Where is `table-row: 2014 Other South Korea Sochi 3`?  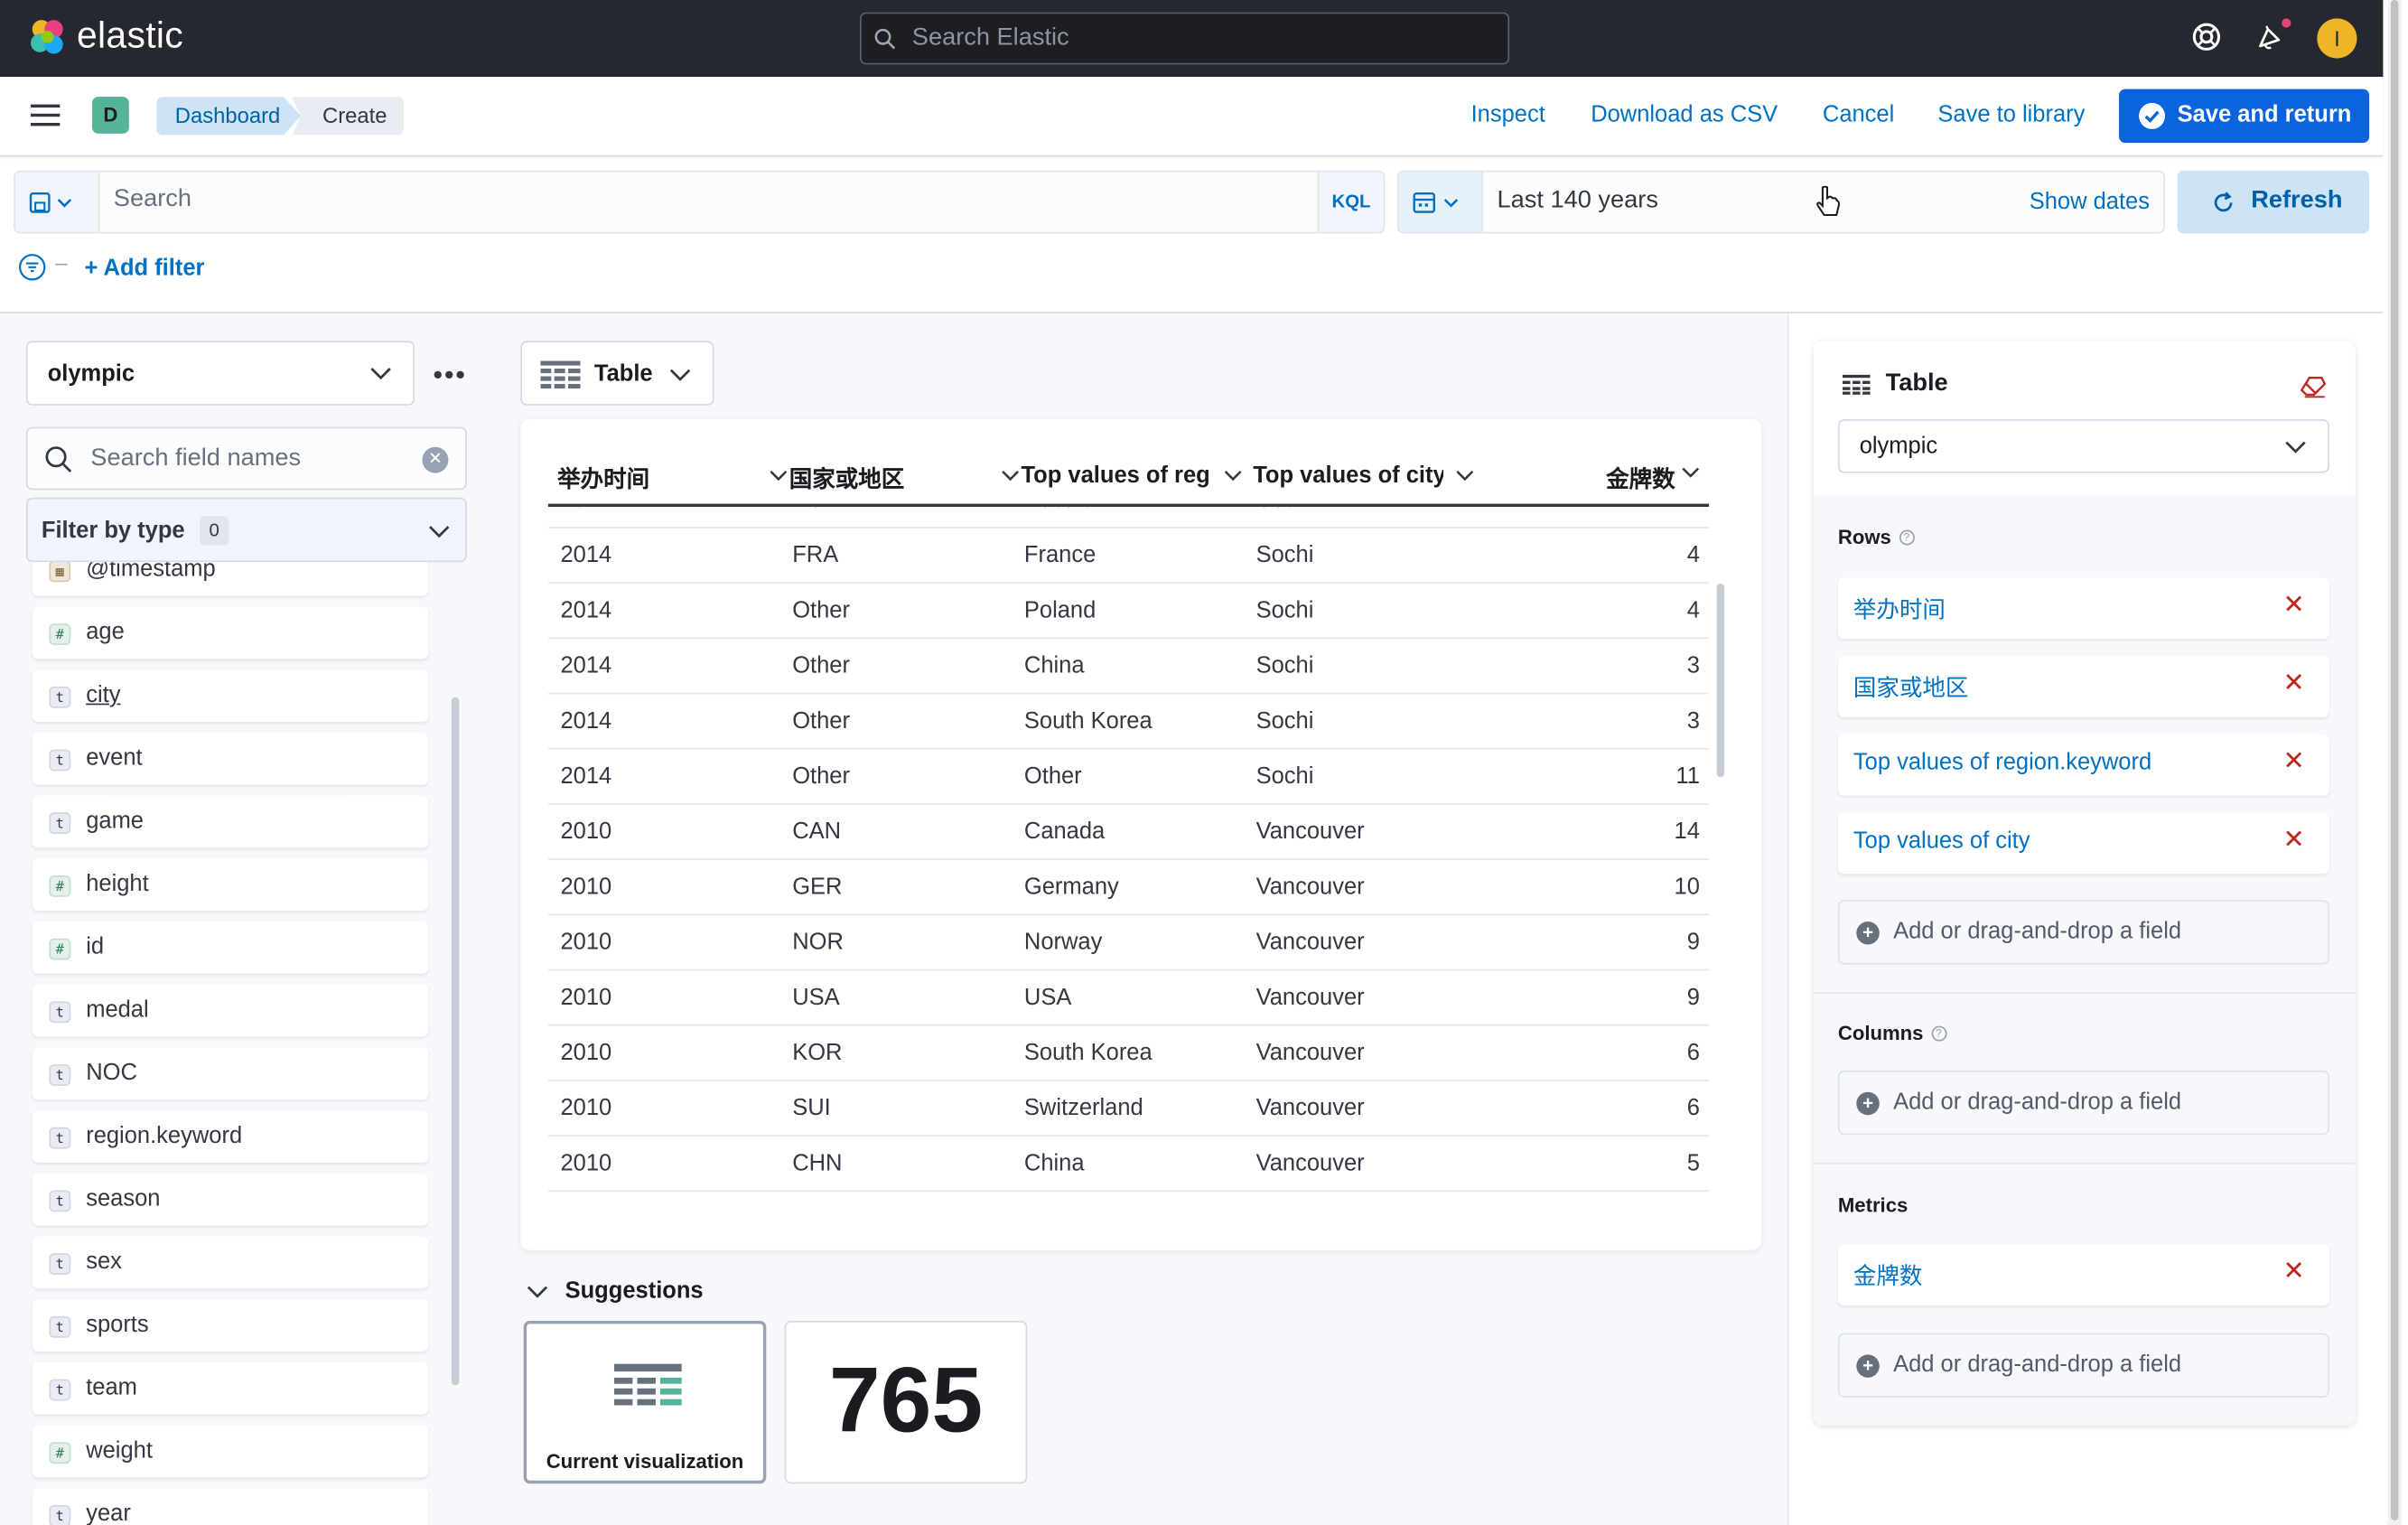 table-row: 2014 Other South Korea Sochi 3 is located at coordinates (1129, 722).